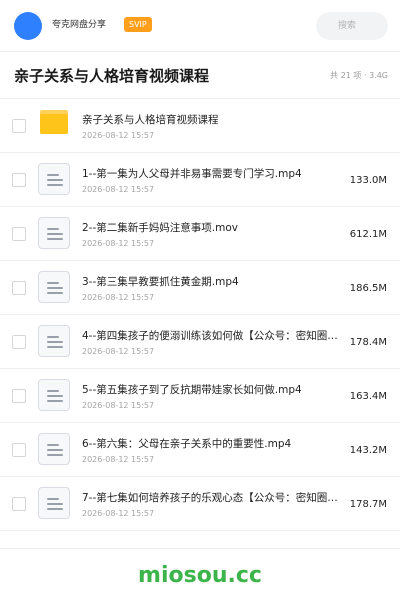 This screenshot has height=600, width=400. What do you see at coordinates (160, 228) in the screenshot?
I see `file-name: 2--第二集新手妈妈注意事项.mov` at bounding box center [160, 228].